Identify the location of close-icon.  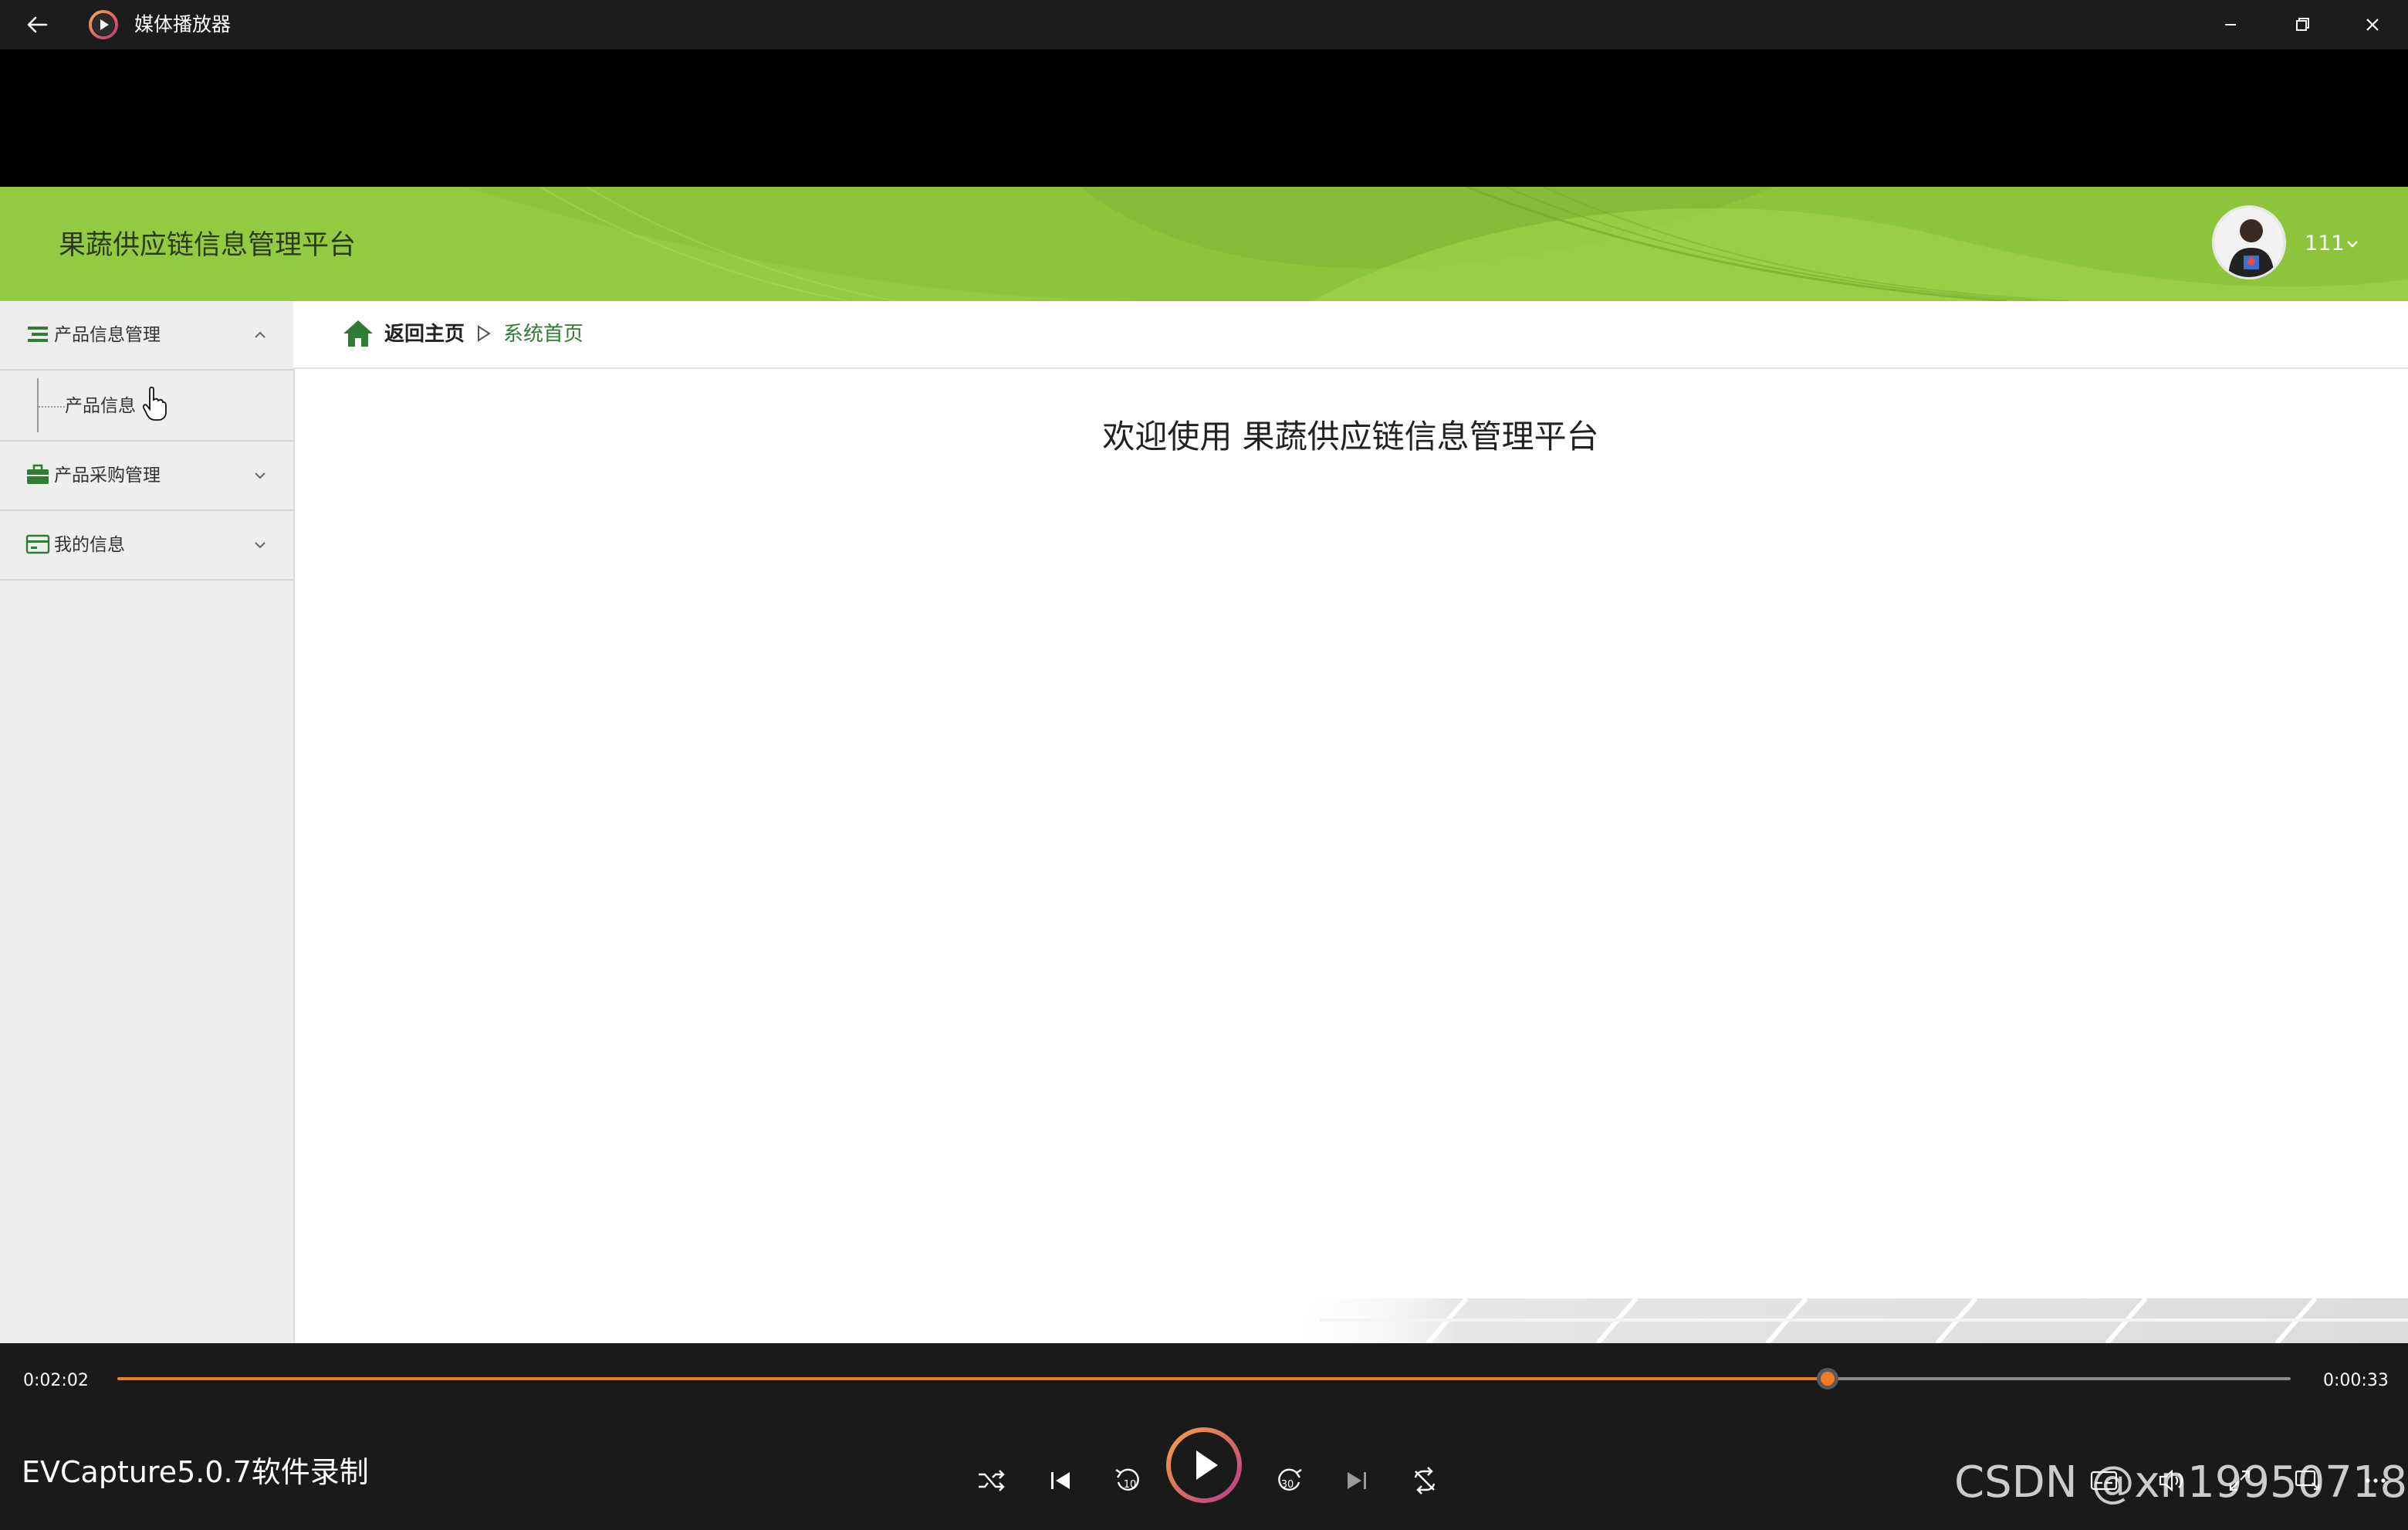
(2373, 25).